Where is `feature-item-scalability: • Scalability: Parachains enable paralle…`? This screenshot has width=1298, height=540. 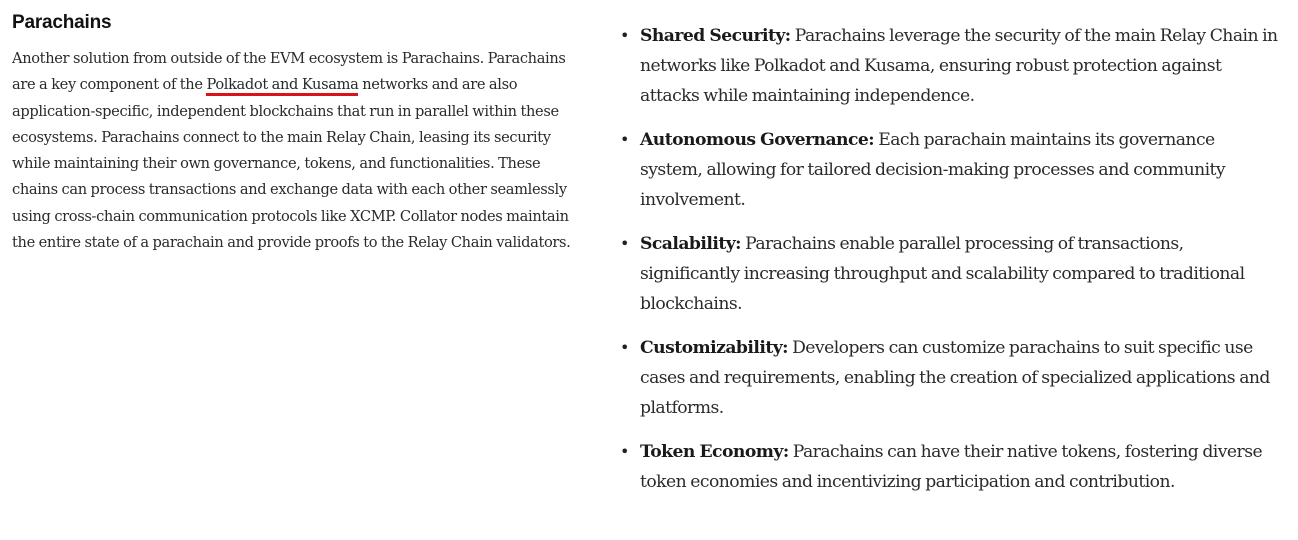
feature-item-scalability: • Scalability: Parachains enable paralle… is located at coordinates (950, 274).